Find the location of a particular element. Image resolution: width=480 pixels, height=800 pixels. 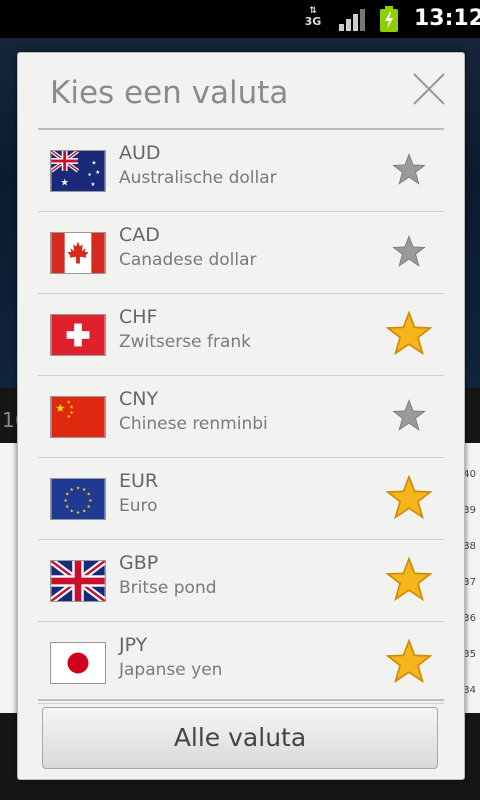

axis-tick: 34 is located at coordinates (469, 690).